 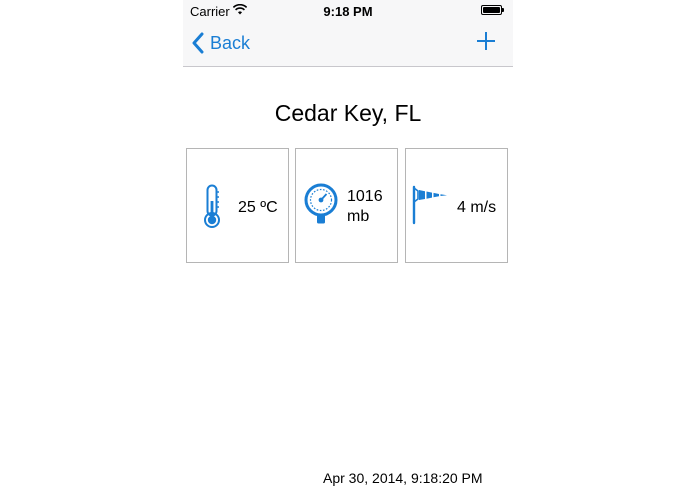 What do you see at coordinates (321, 203) in the screenshot?
I see `barometer-icon` at bounding box center [321, 203].